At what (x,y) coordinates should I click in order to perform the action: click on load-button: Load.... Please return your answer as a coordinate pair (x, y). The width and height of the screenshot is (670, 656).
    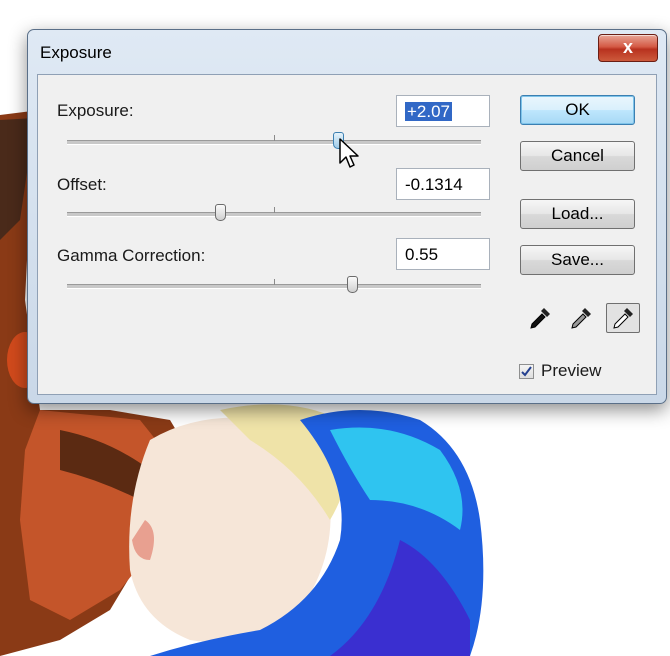
    Looking at the image, I should click on (577, 214).